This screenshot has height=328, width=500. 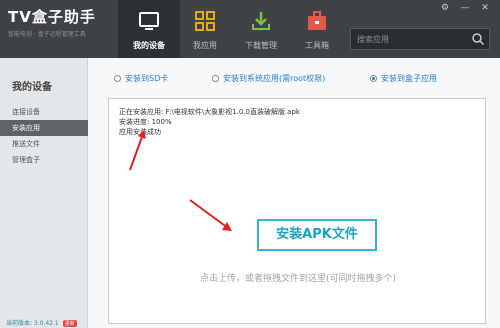 What do you see at coordinates (478, 39) in the screenshot?
I see `search-icon` at bounding box center [478, 39].